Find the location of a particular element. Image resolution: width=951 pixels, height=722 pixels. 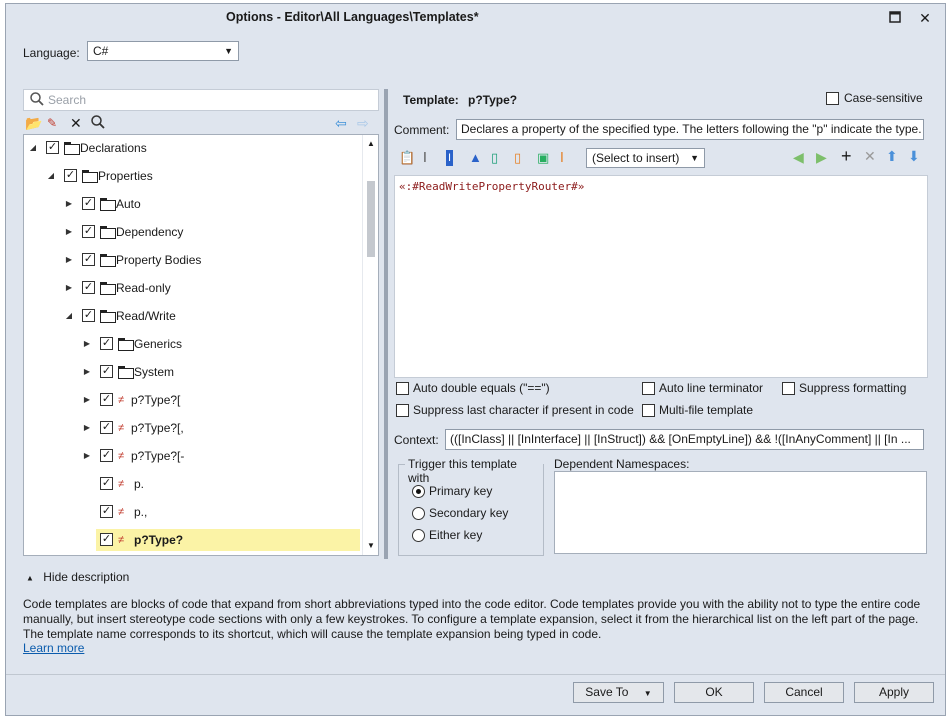

tree-item-system: ▶ ✓ System is located at coordinates (193, 372).